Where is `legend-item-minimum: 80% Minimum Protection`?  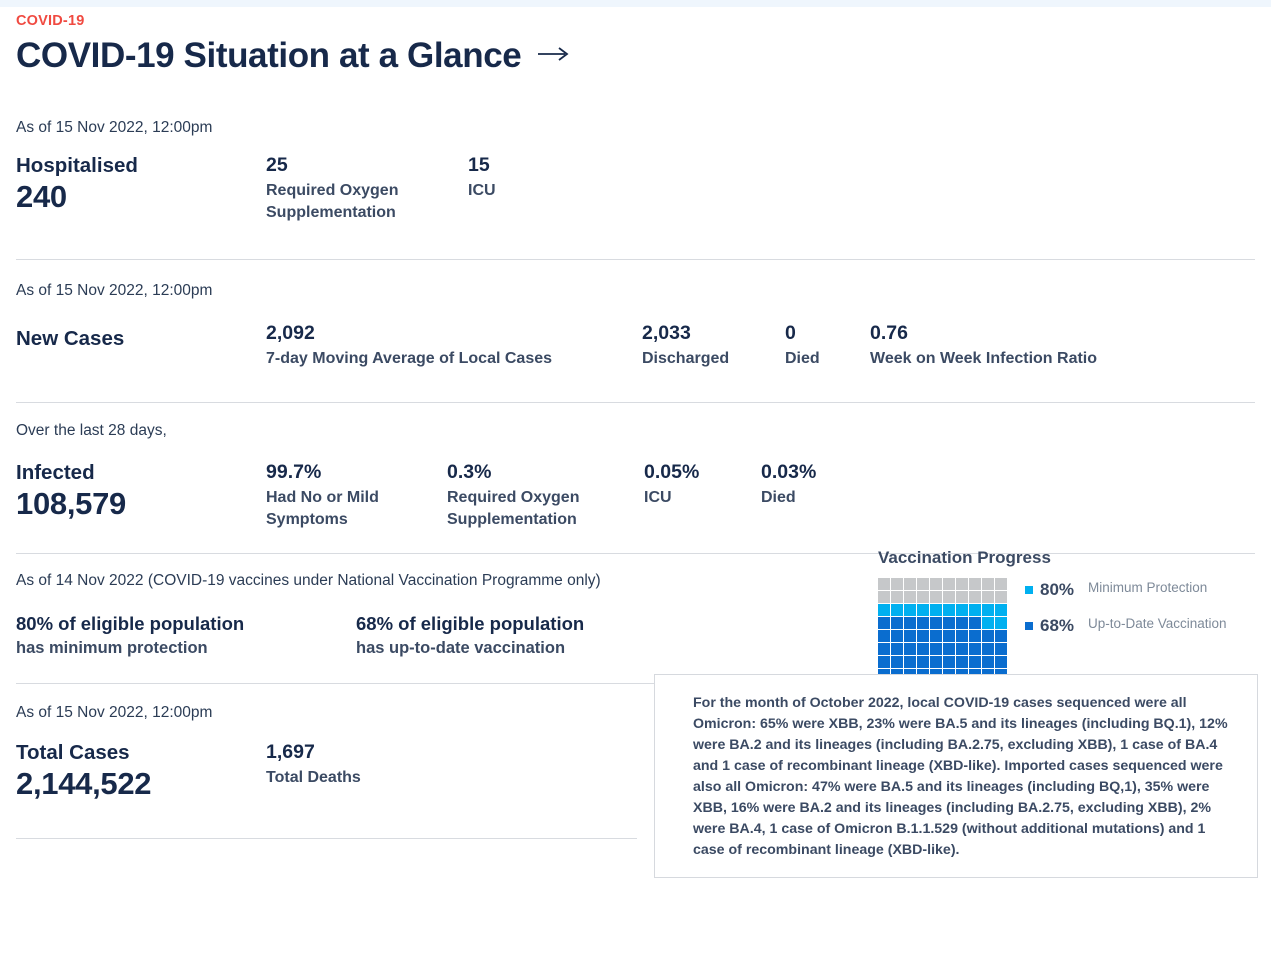
legend-item-minimum: 80% Minimum Protection is located at coordinates (1126, 590).